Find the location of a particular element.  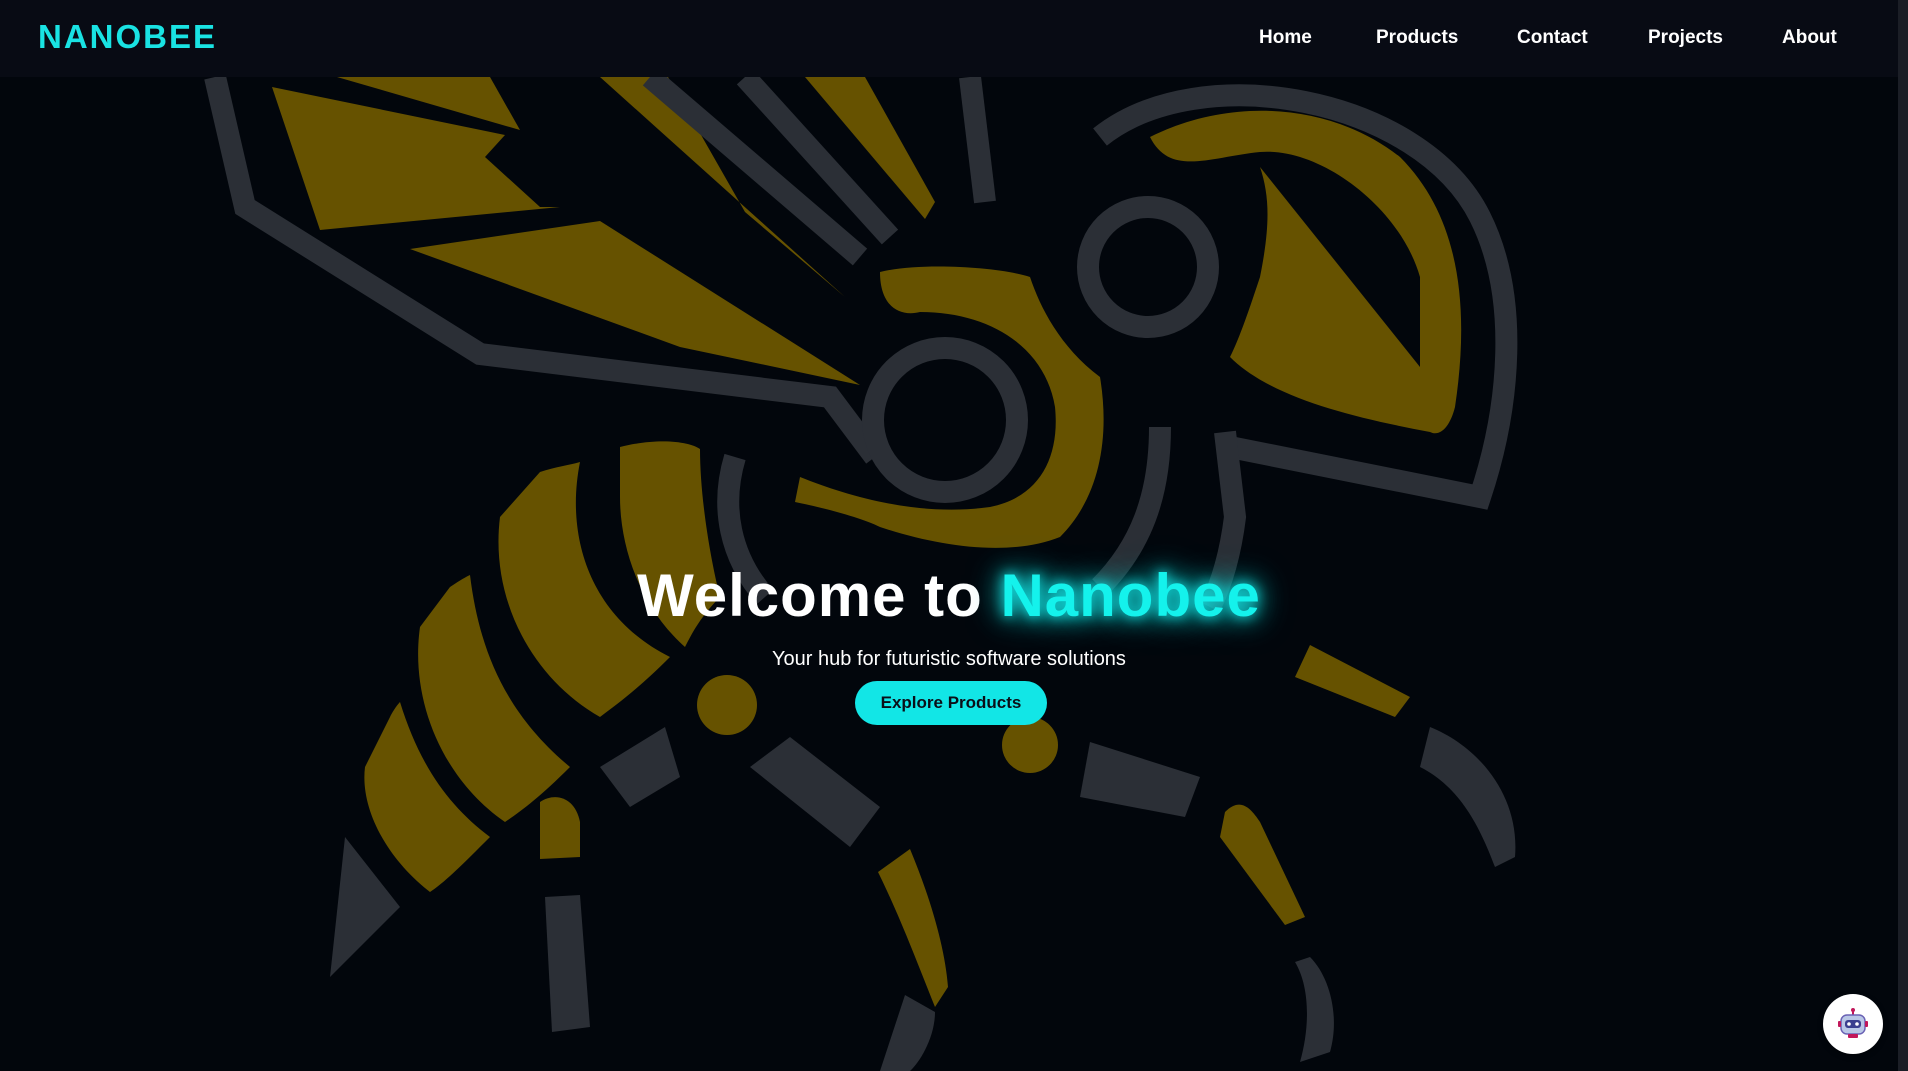

hero-title: Welcome to Nanobee is located at coordinates (949, 595).